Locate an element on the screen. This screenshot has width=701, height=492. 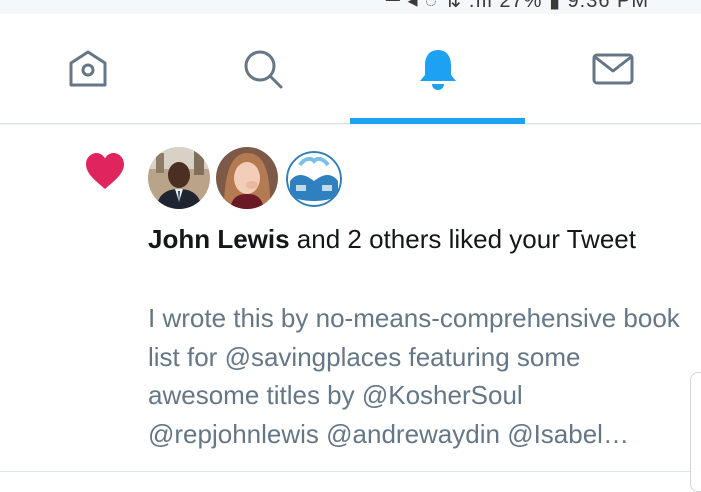
avatar-john-lewis is located at coordinates (179, 178).